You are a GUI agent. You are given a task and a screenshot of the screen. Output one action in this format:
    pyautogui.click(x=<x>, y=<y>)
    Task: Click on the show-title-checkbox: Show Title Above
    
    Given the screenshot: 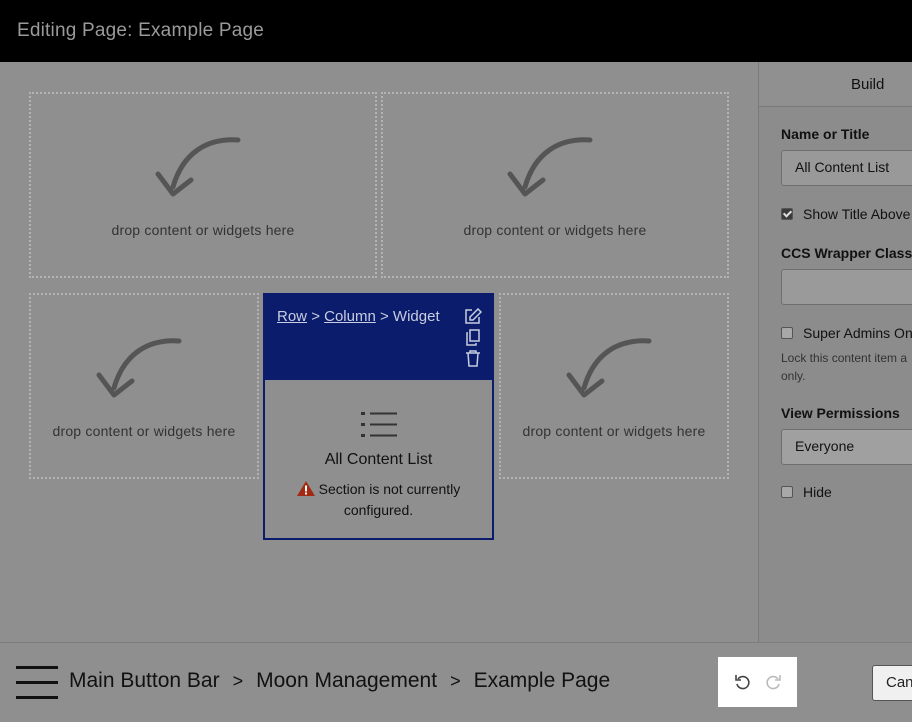 What is the action you would take?
    pyautogui.click(x=845, y=214)
    